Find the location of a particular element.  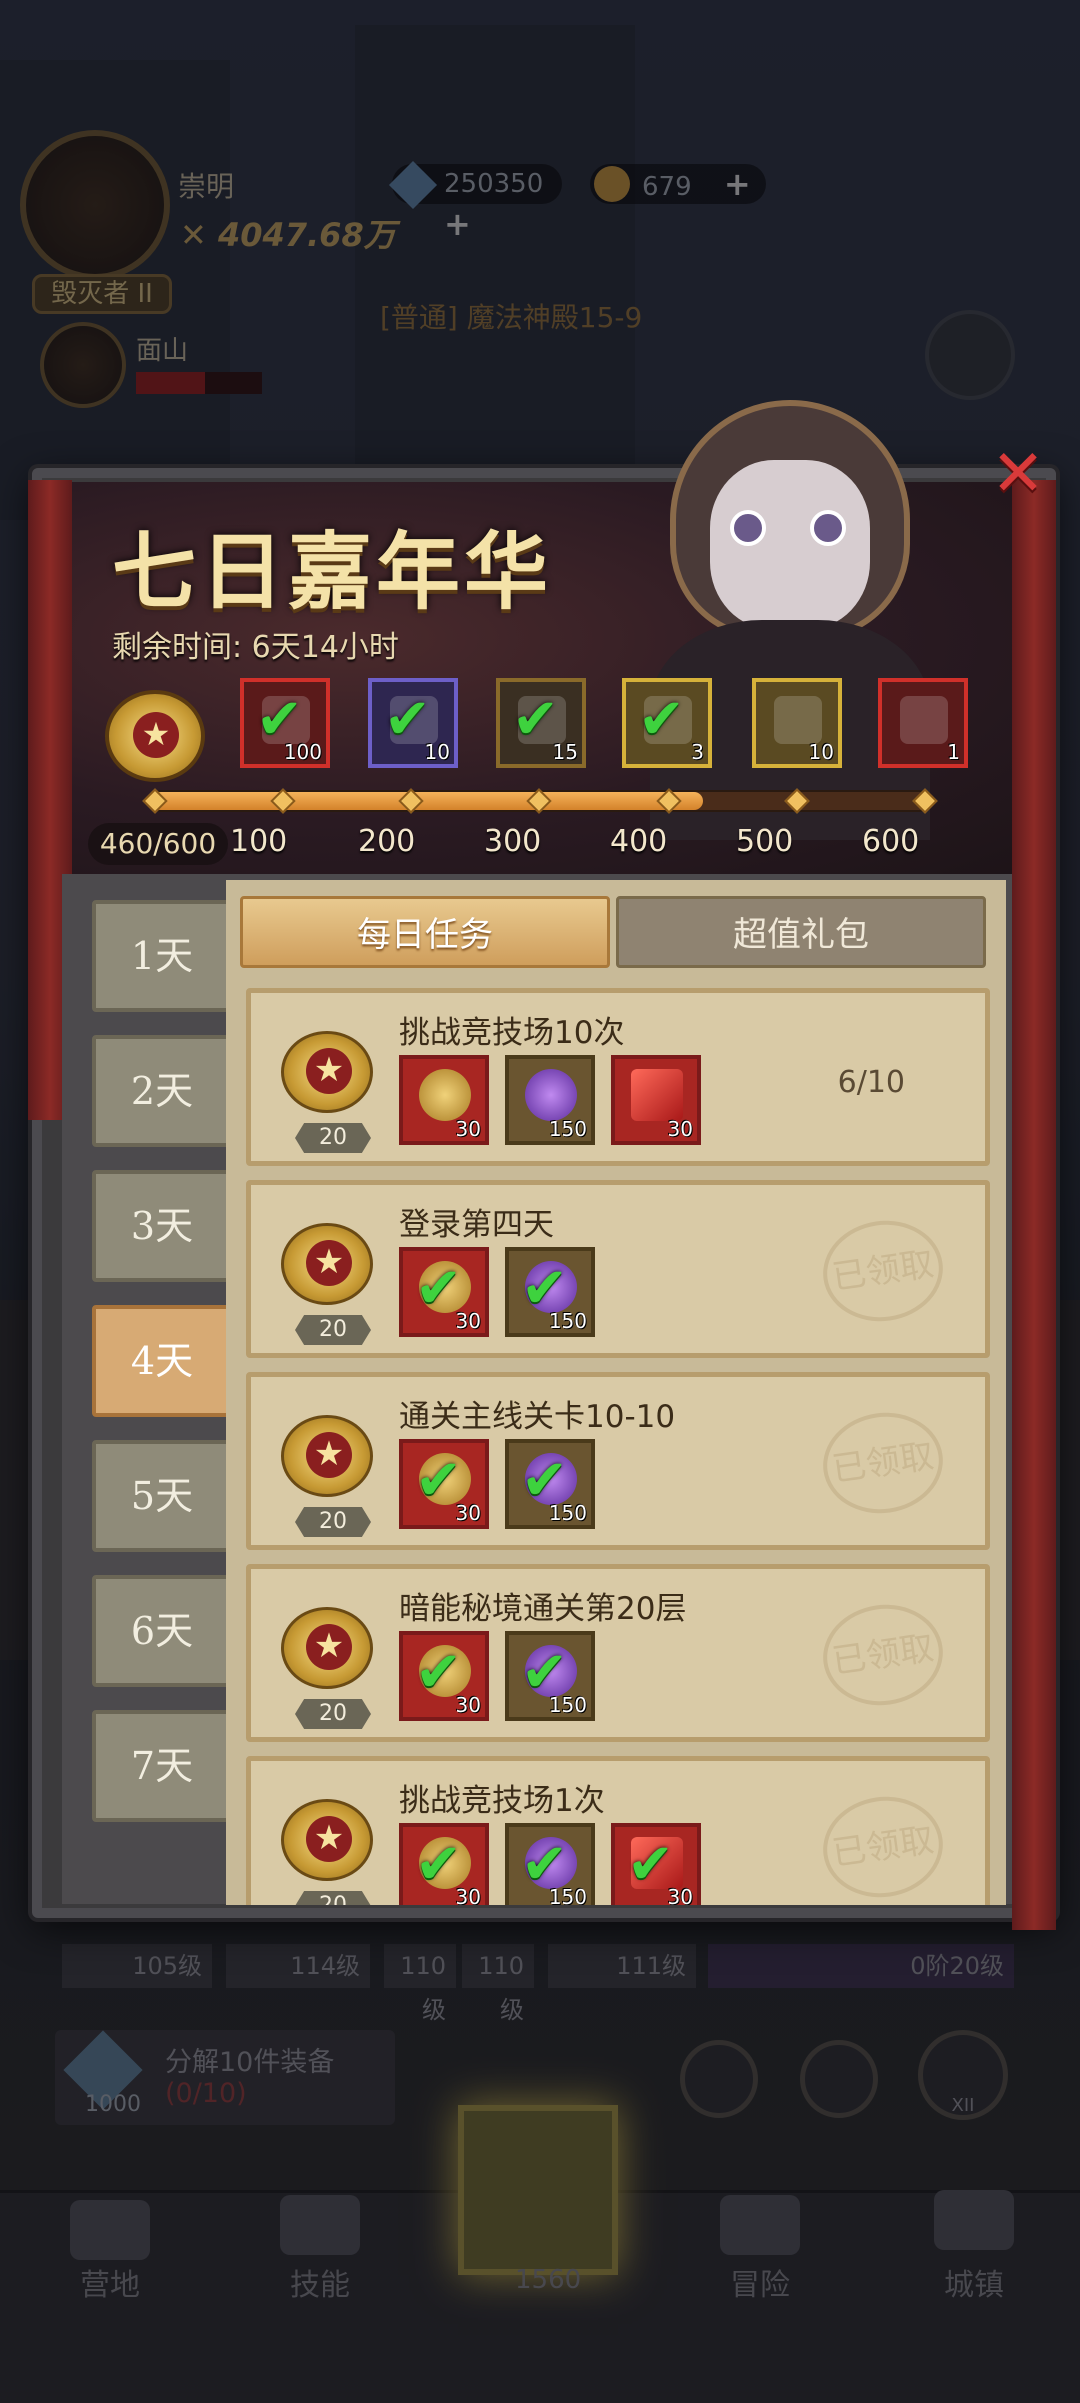

milestone-label: 600 is located at coordinates (891, 841).